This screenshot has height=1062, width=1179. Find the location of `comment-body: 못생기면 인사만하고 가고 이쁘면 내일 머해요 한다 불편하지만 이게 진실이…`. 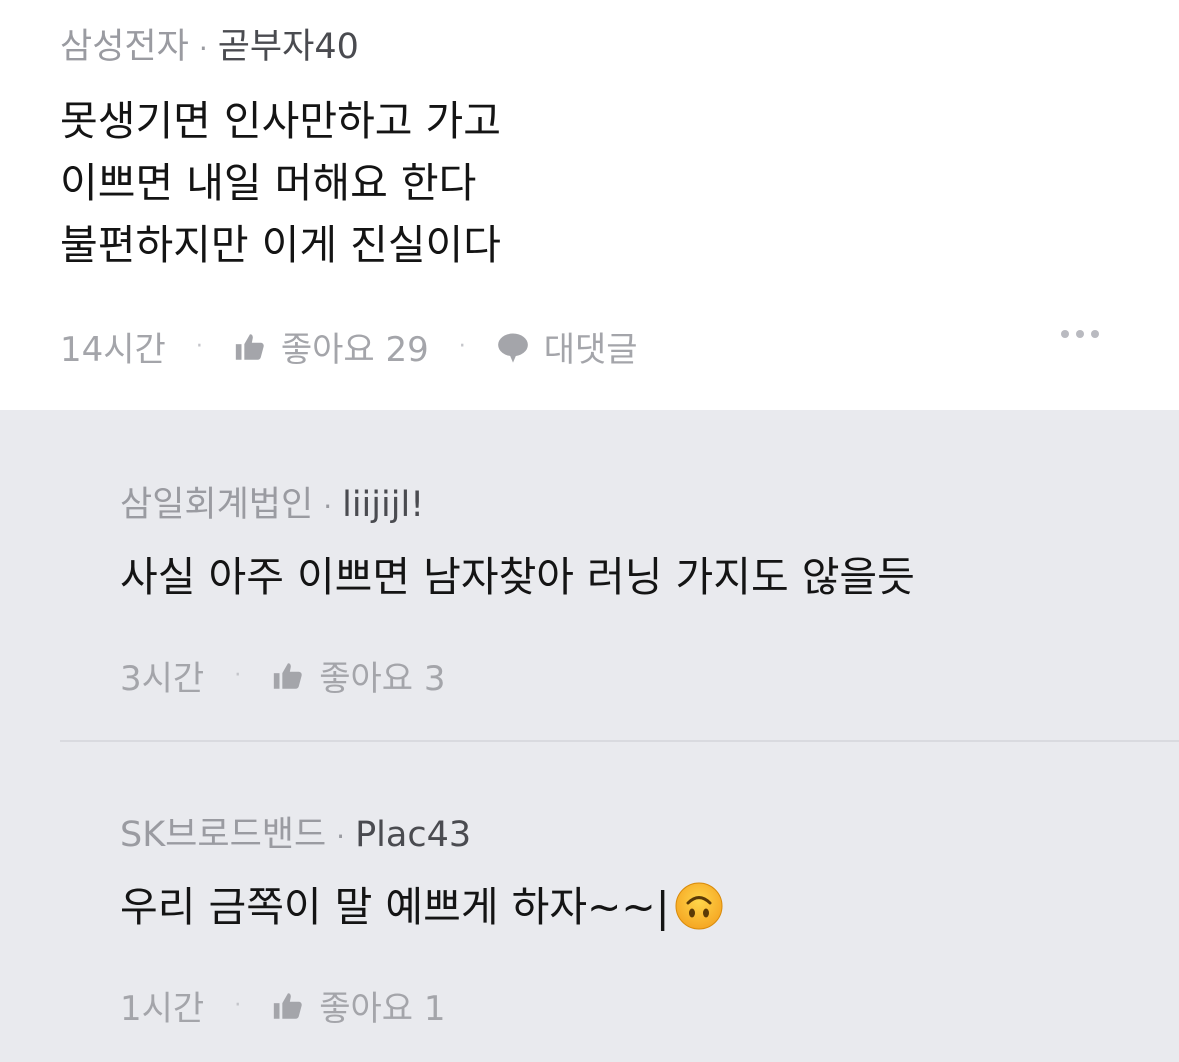

comment-body: 못생기면 인사만하고 가고 이쁘면 내일 머해요 한다 불편하지만 이게 진실이… is located at coordinates (280, 183).